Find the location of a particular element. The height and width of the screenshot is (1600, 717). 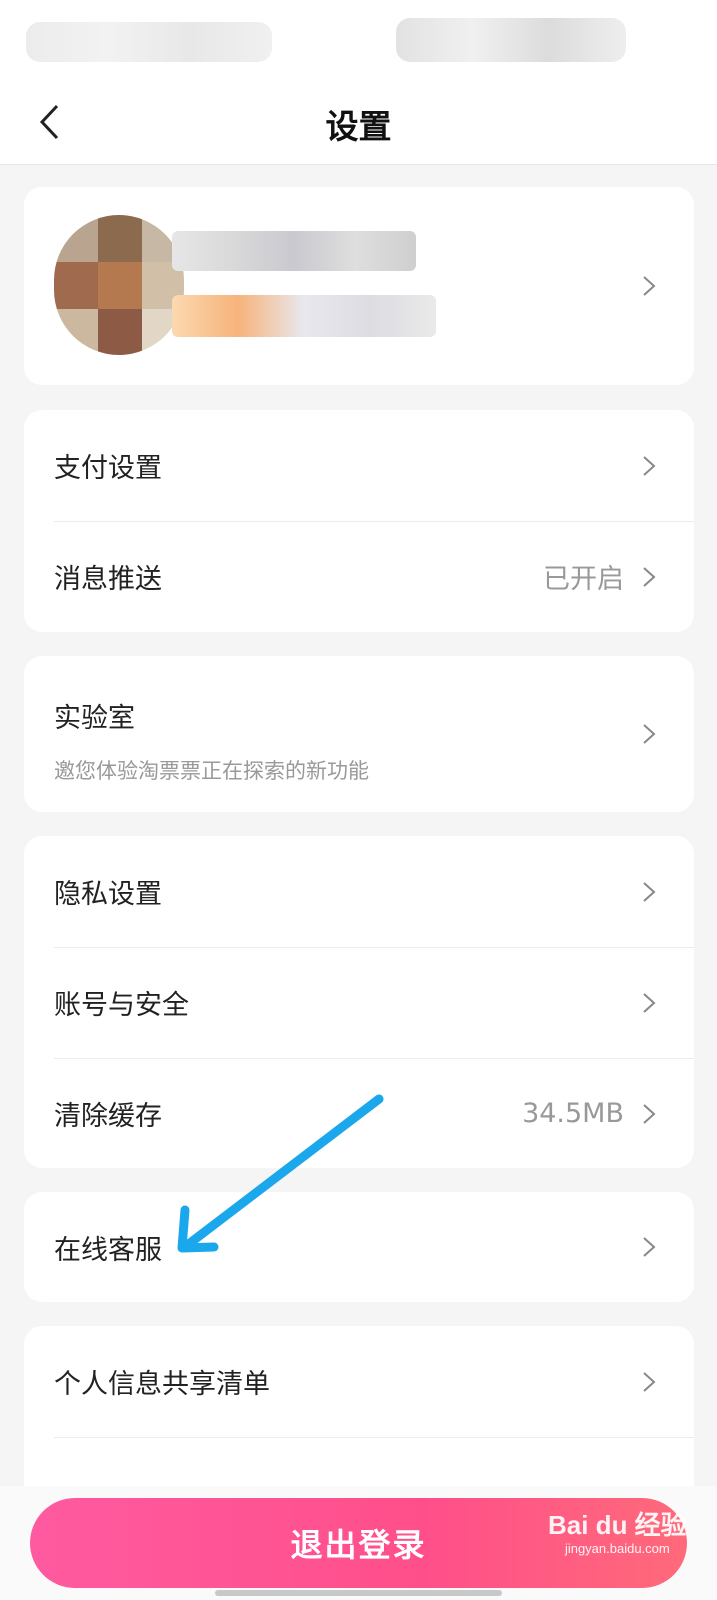

baidu-jingyan-watermark: Bai du 经验 jingyan.baidu.com is located at coordinates (617, 1533).